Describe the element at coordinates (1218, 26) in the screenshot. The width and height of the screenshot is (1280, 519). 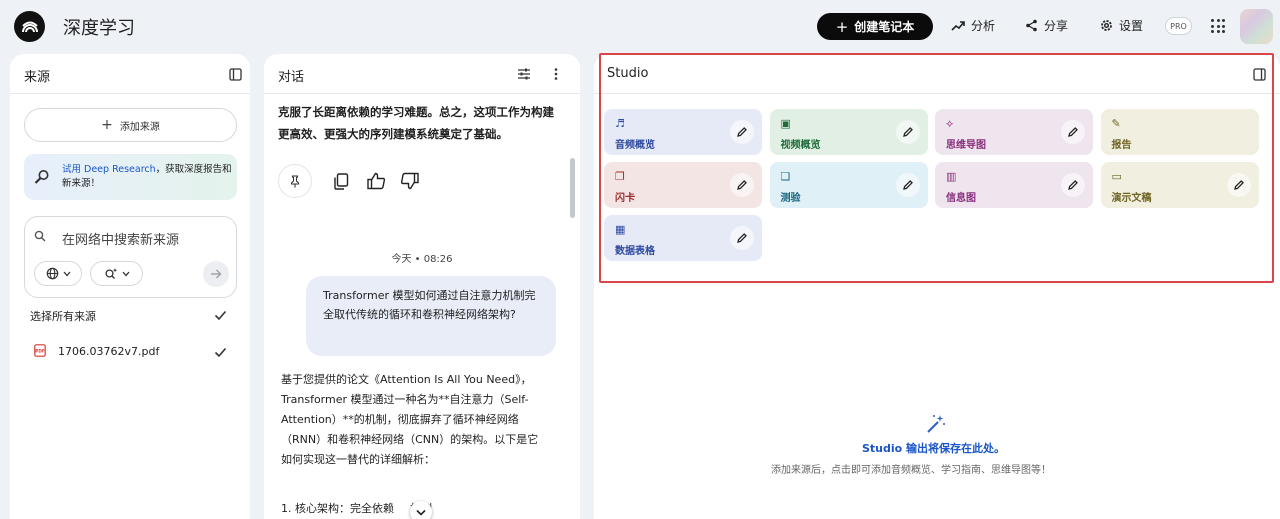
I see `apps-grid-icon` at that location.